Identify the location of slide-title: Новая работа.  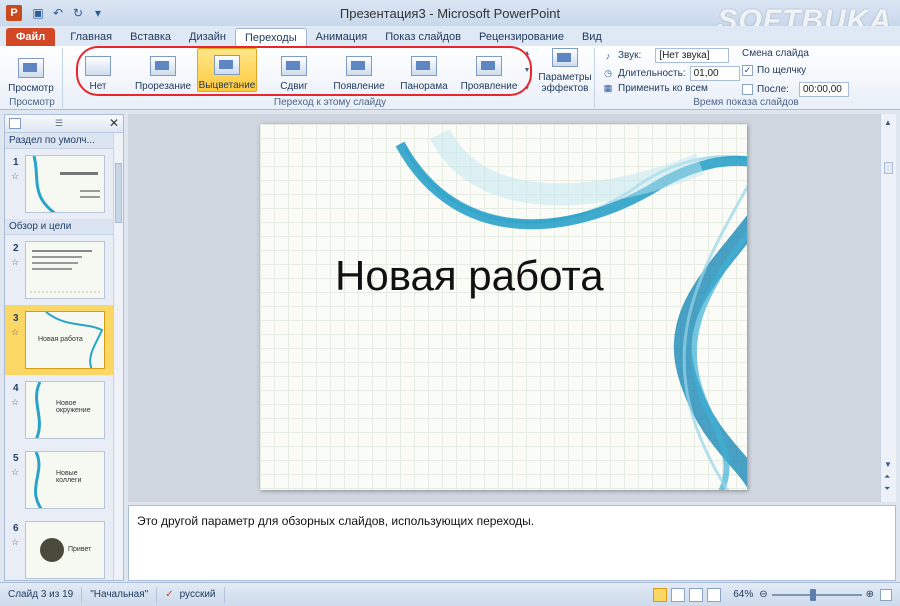
(469, 276).